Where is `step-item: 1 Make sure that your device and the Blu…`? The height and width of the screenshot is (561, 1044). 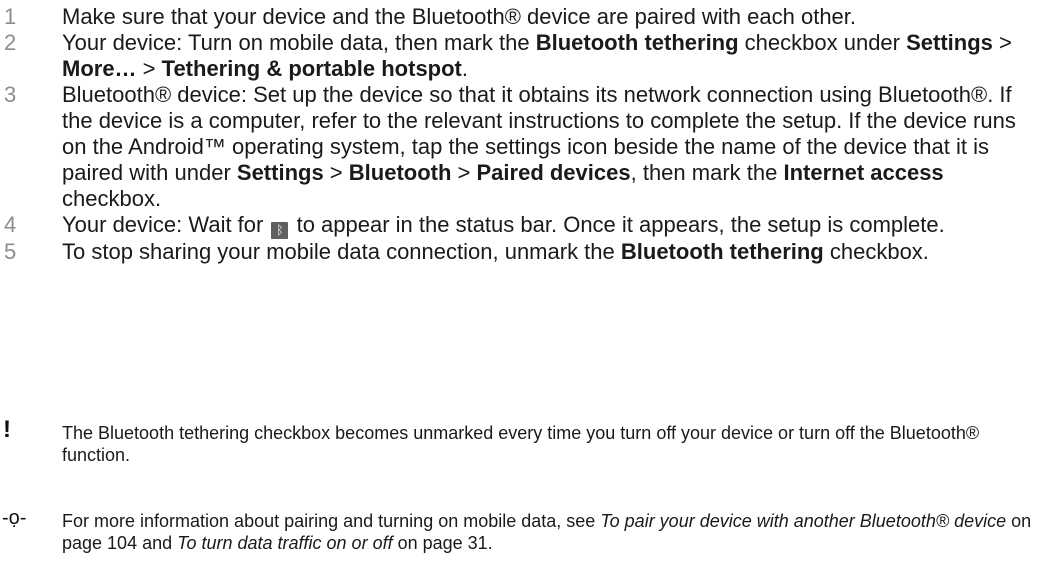
step-item: 1 Make sure that your device and the Blu… is located at coordinates (522, 17).